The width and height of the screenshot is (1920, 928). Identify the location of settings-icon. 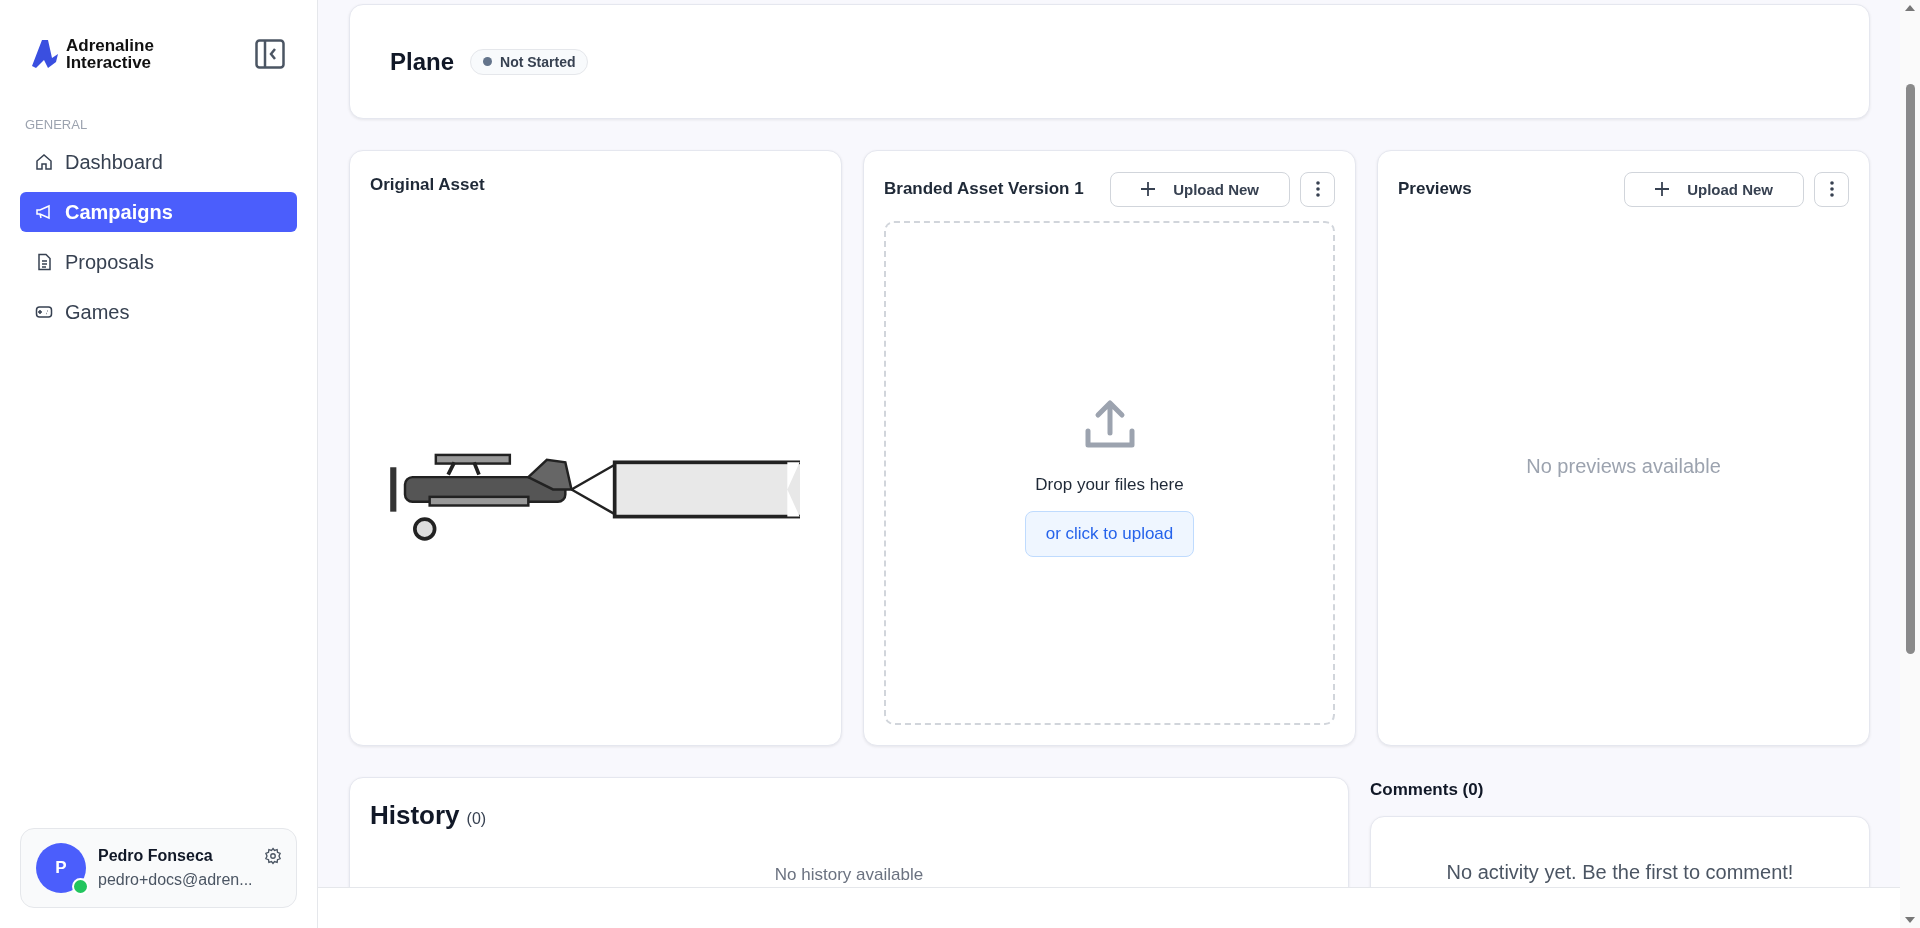
(273, 856).